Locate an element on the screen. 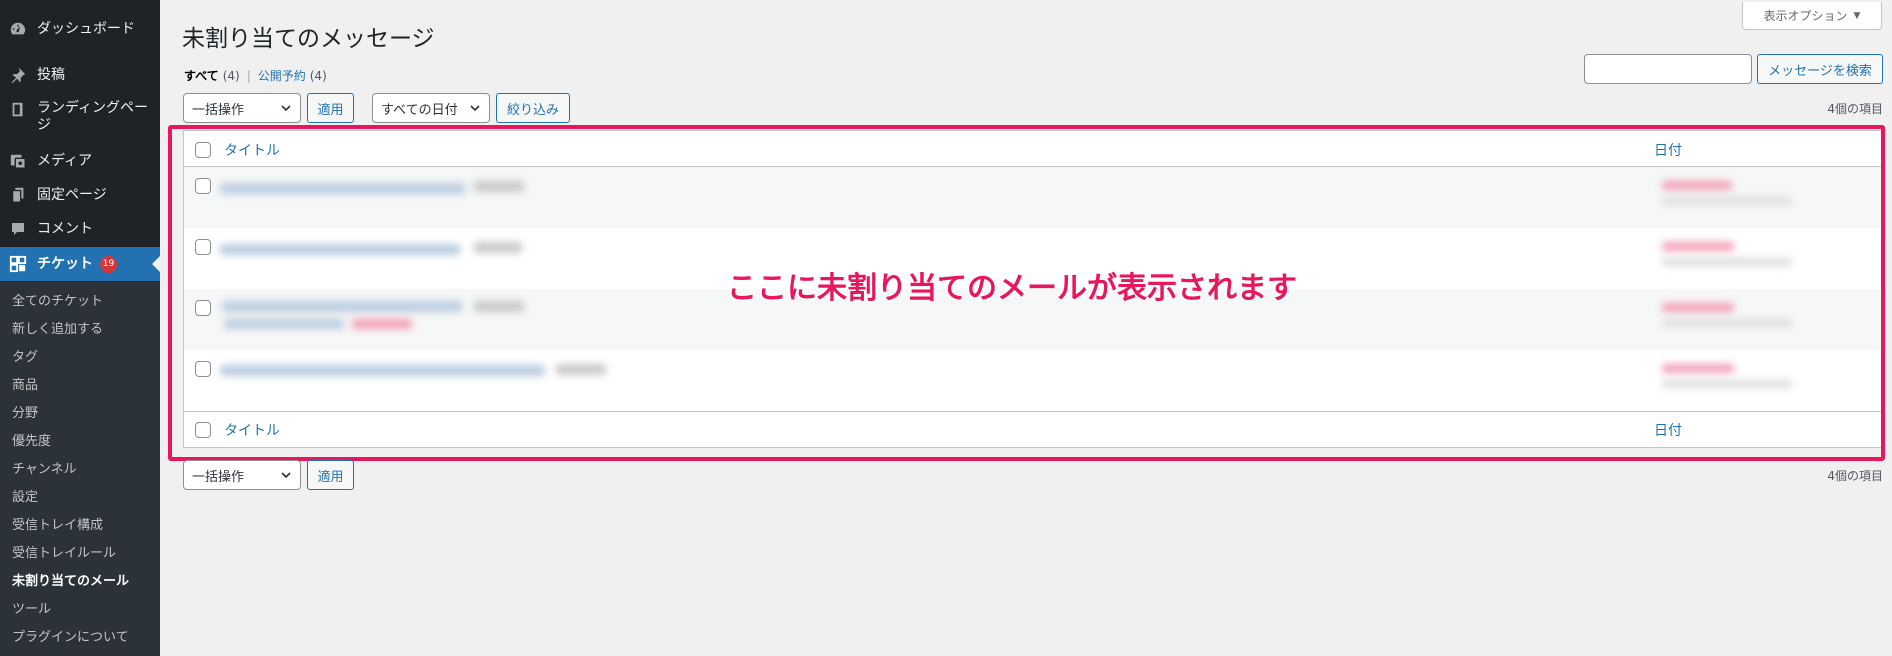 This screenshot has height=656, width=1892. pin-icon is located at coordinates (18, 75).